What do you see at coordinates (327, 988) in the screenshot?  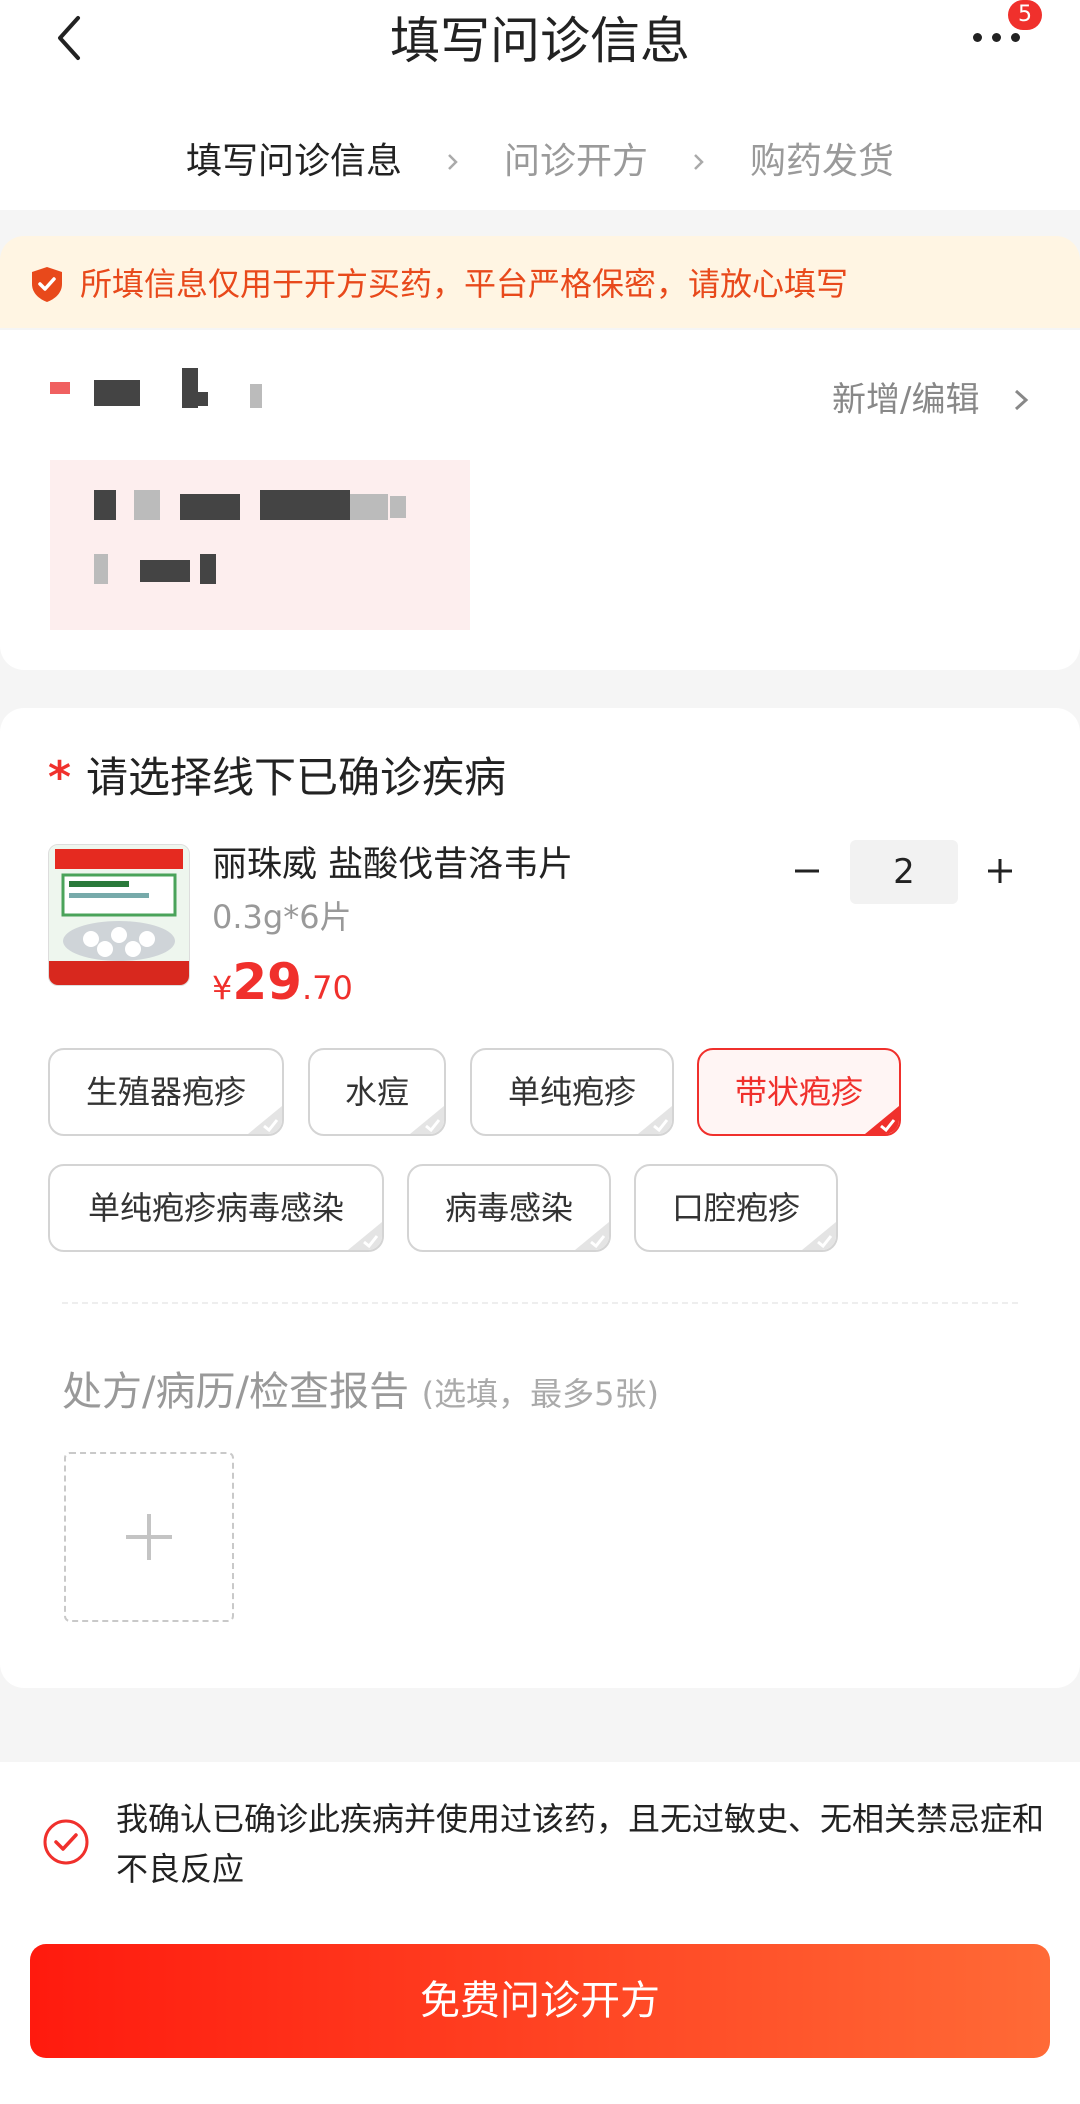 I see `price-decimal: .70` at bounding box center [327, 988].